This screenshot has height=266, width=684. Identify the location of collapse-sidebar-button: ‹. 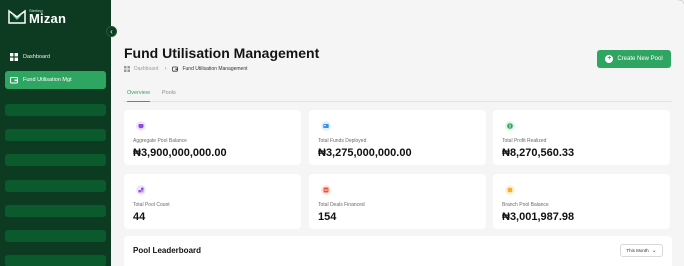
(111, 31).